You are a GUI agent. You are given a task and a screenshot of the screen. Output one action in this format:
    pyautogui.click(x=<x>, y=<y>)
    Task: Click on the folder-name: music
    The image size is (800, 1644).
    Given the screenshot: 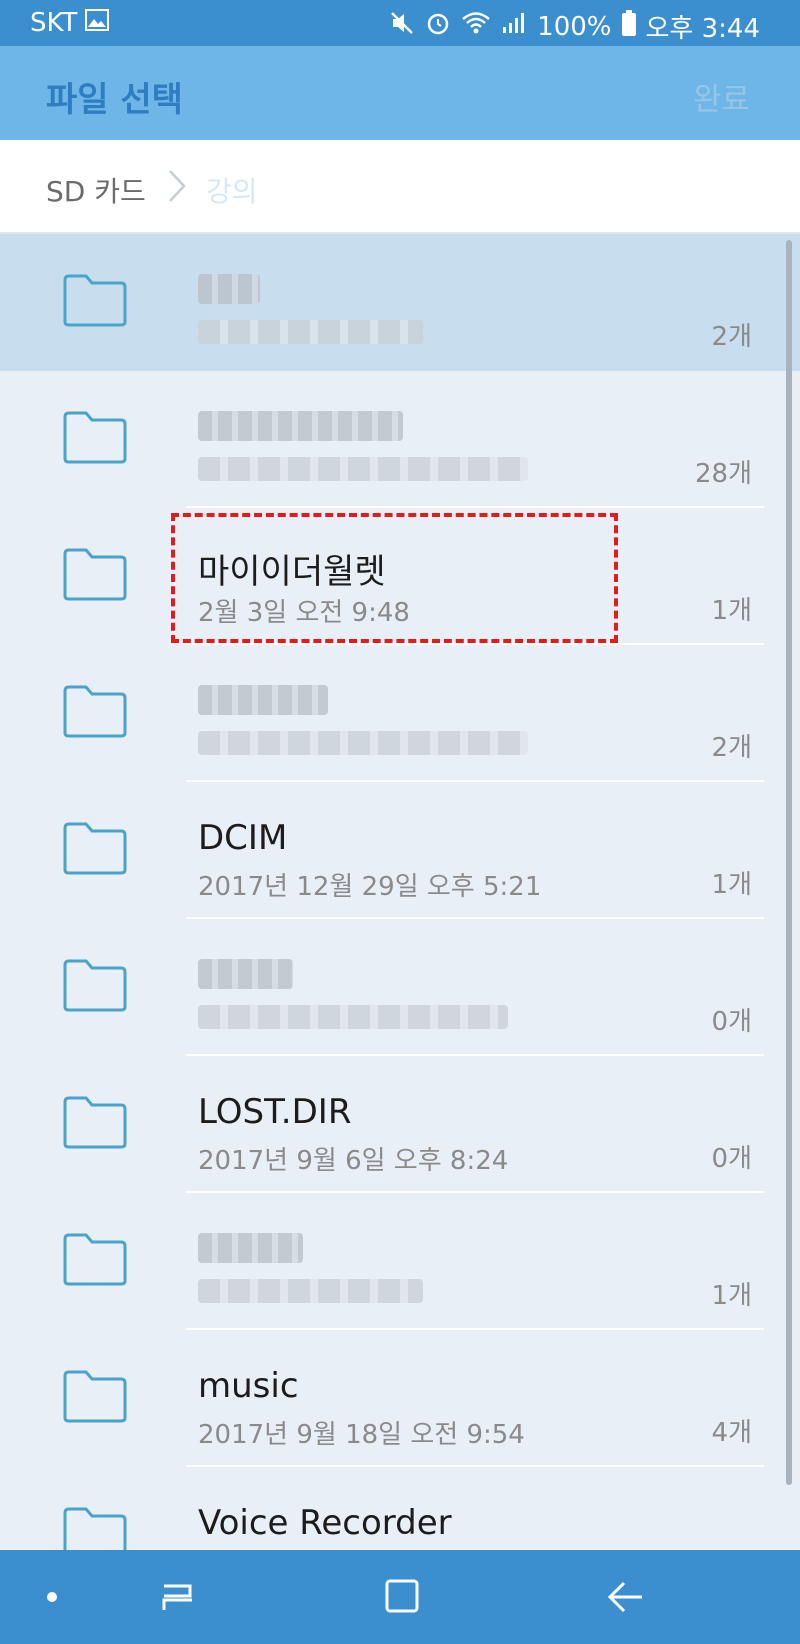 What is the action you would take?
    pyautogui.click(x=248, y=1386)
    